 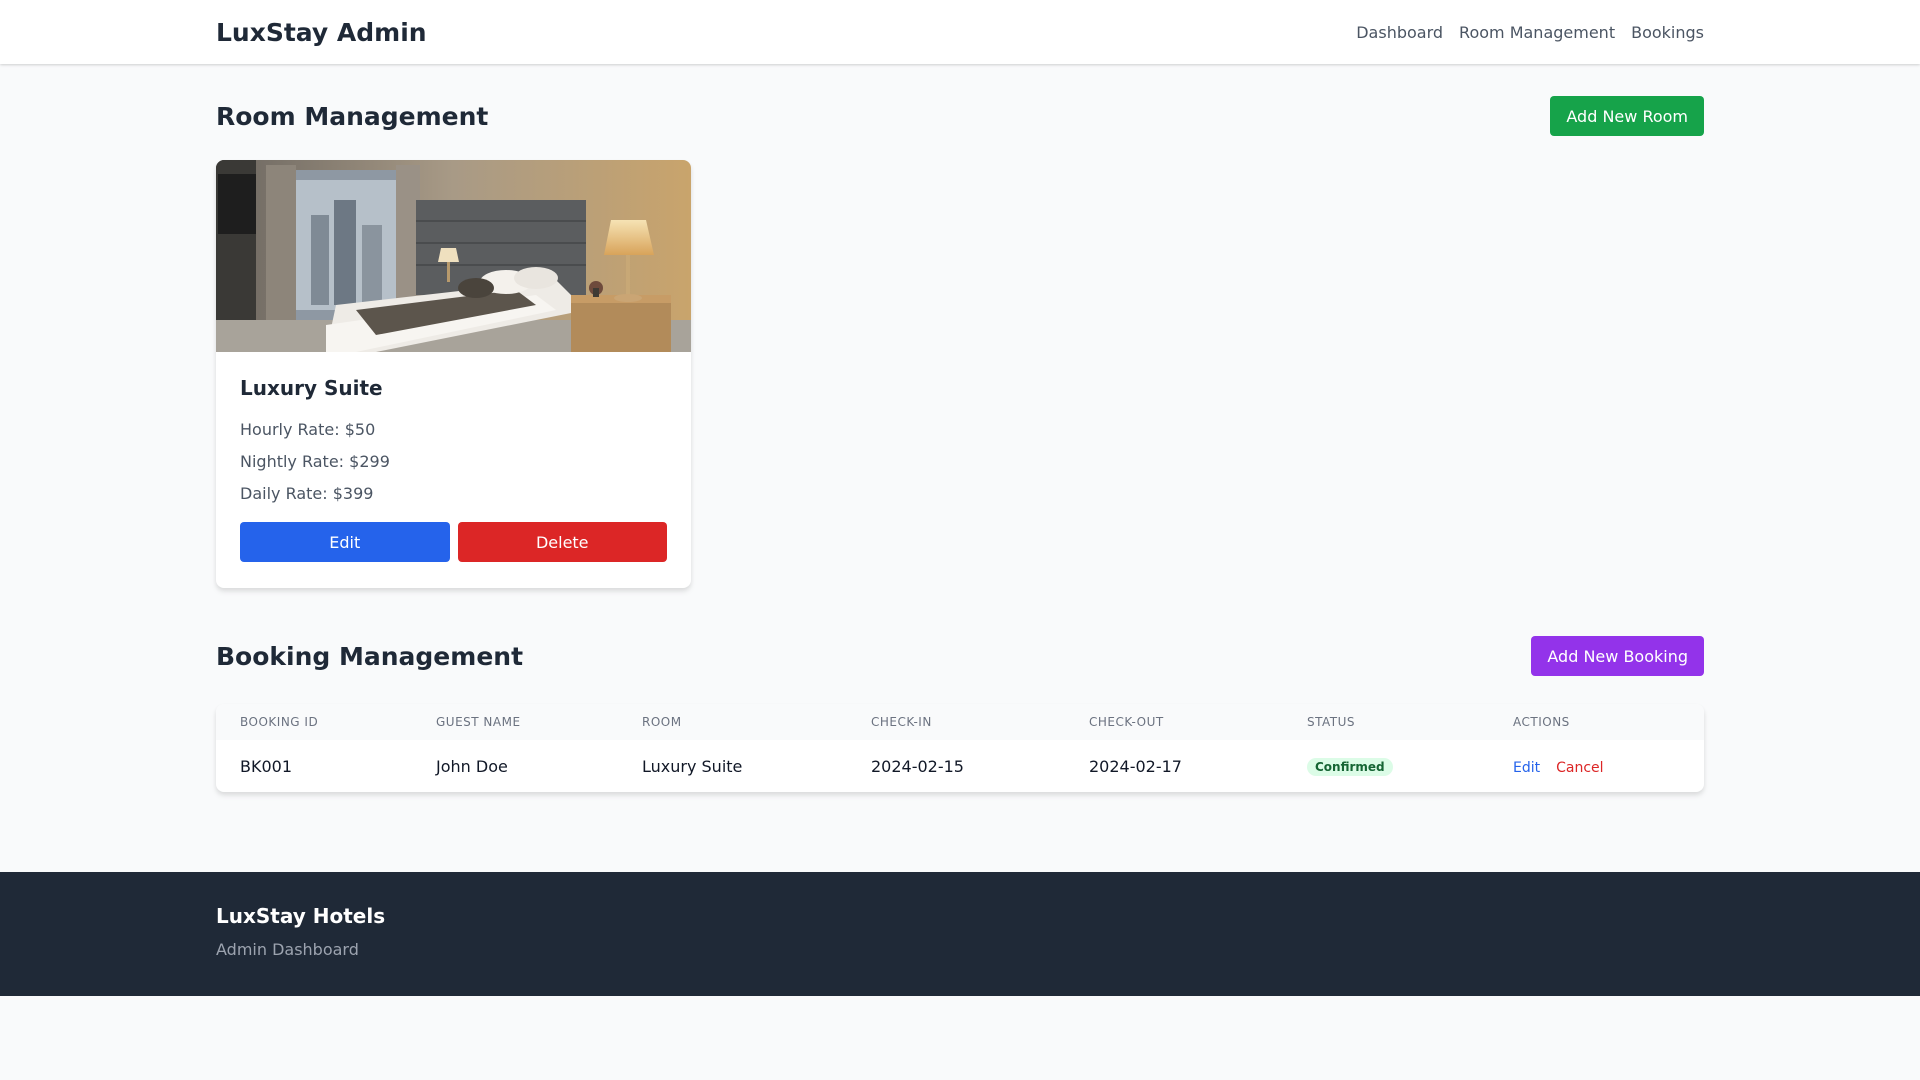 What do you see at coordinates (1350, 767) in the screenshot?
I see `status-badge: Confirmed` at bounding box center [1350, 767].